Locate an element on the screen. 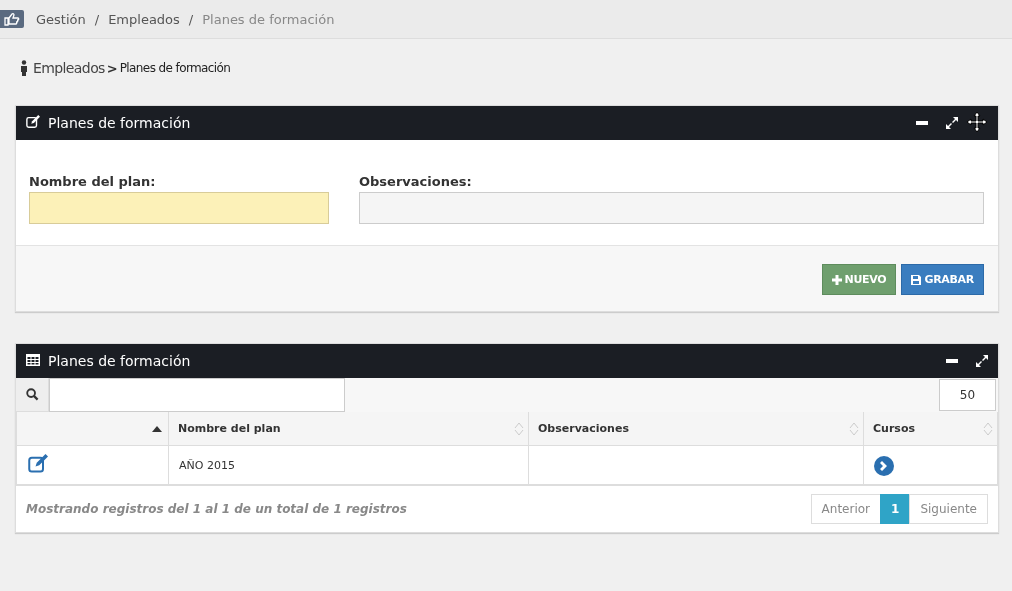 The height and width of the screenshot is (591, 1012). person-icon is located at coordinates (24, 68).